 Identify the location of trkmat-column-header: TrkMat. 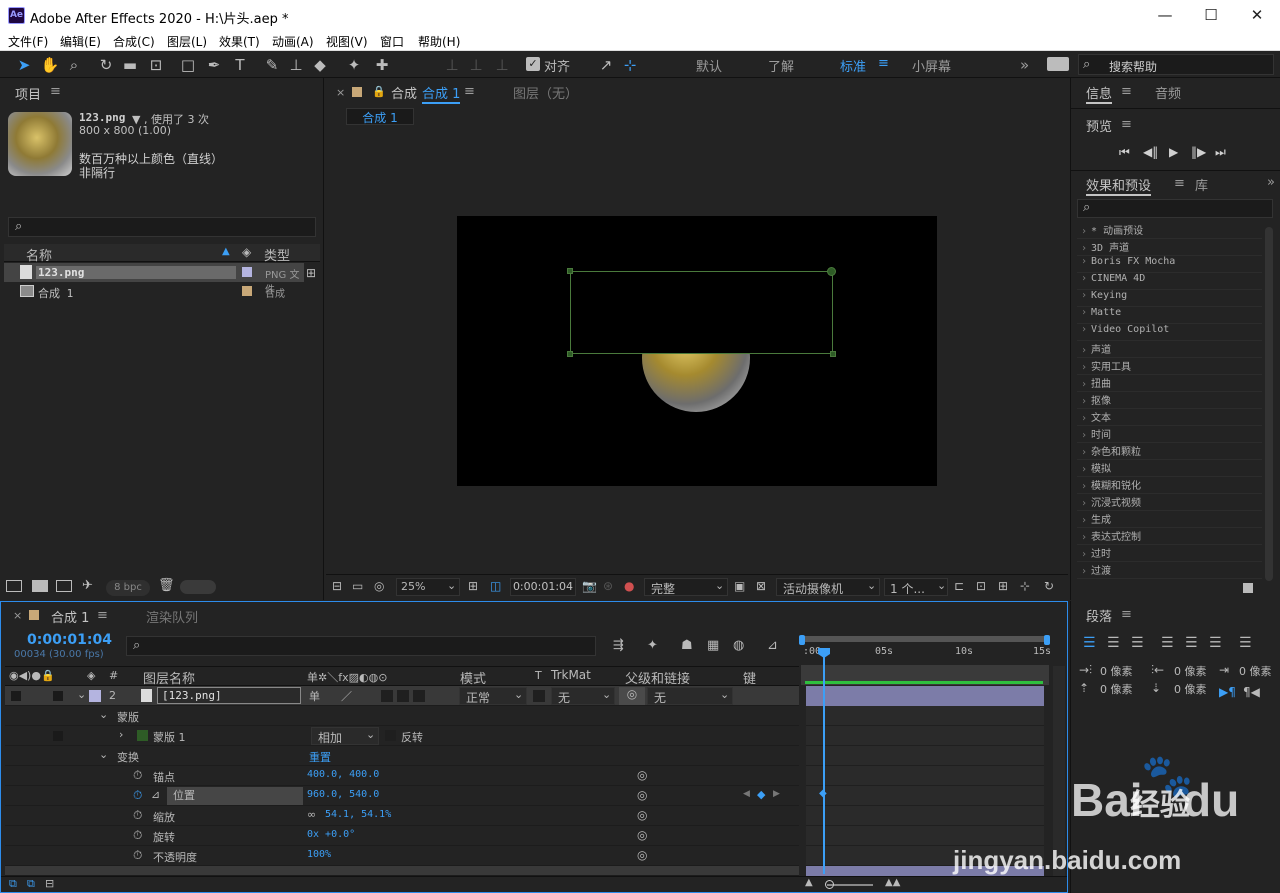
(571, 675).